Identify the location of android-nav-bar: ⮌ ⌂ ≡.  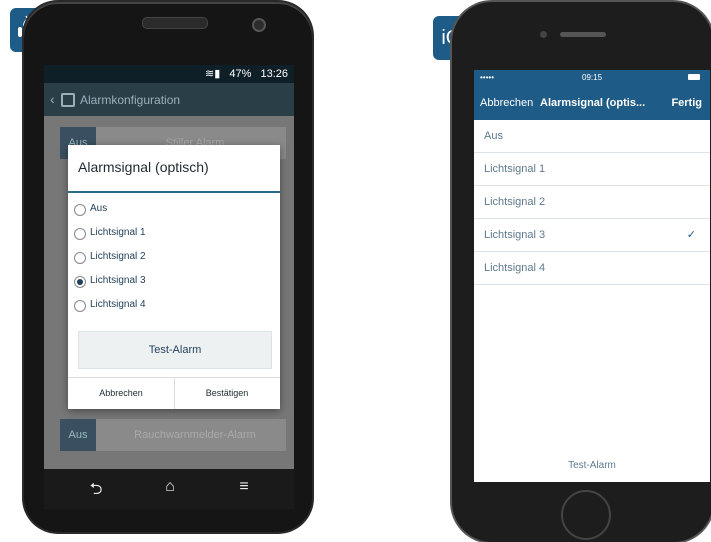
(169, 489).